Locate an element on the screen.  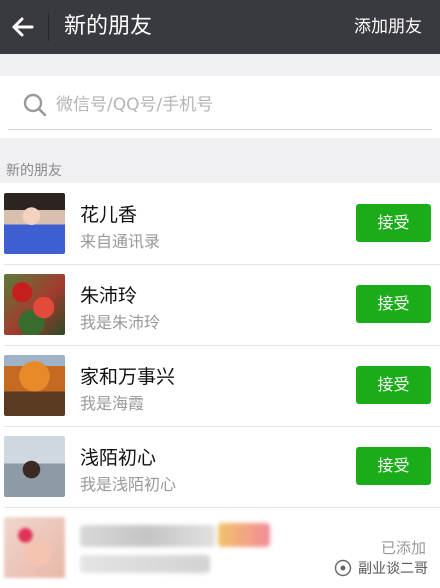
top-bar: 新的朋友 添加朋友 is located at coordinates (220, 27).